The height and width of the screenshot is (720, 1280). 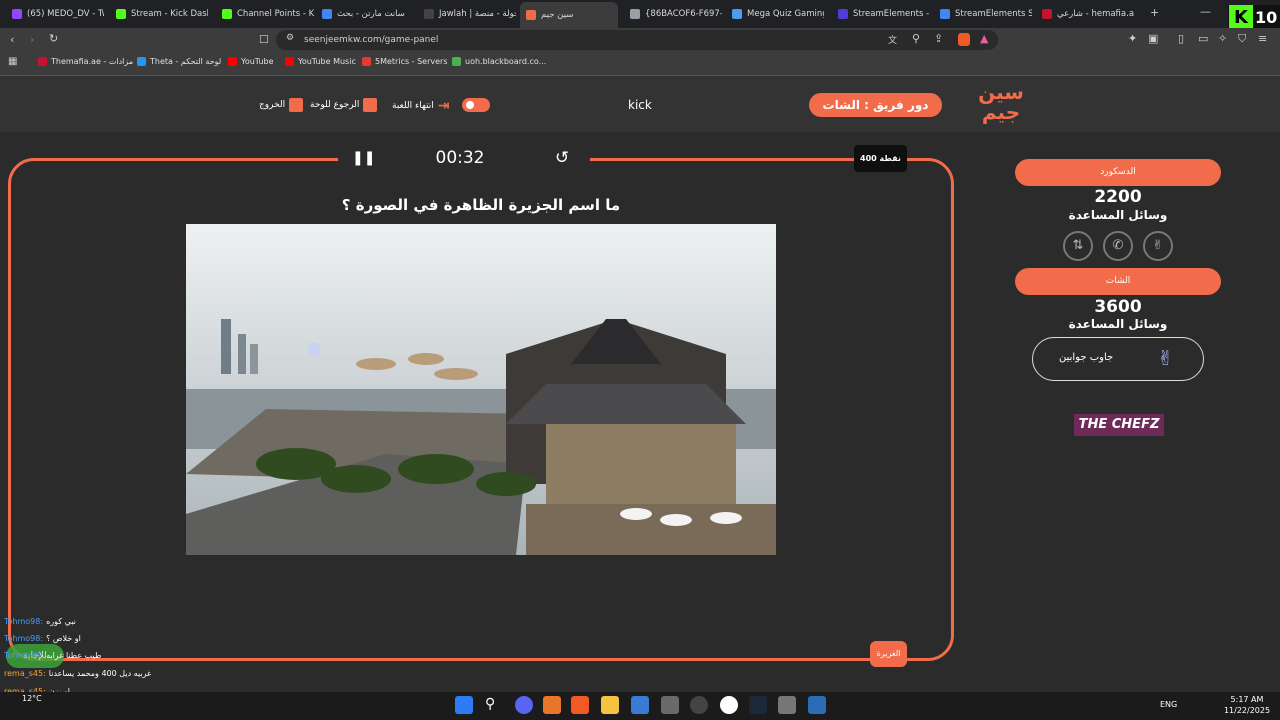 I want to click on vpn-taskbar-icon, so click(x=817, y=705).